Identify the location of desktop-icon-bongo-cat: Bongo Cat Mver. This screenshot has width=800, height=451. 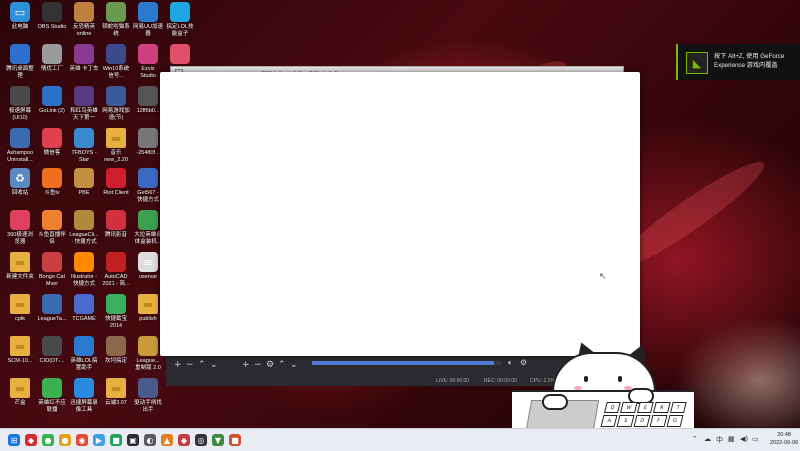
(52, 269).